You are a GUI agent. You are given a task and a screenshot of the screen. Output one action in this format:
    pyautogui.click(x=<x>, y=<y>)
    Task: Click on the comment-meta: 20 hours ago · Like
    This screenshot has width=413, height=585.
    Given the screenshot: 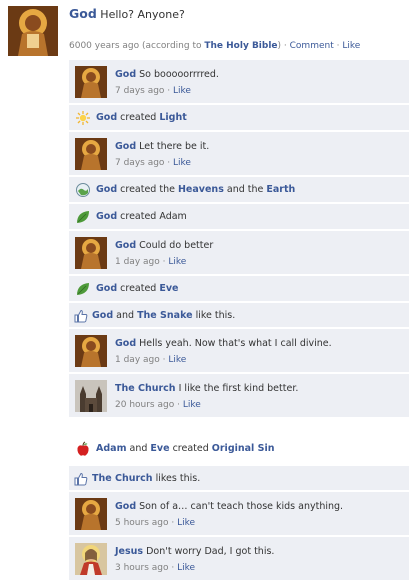 What is the action you would take?
    pyautogui.click(x=158, y=405)
    